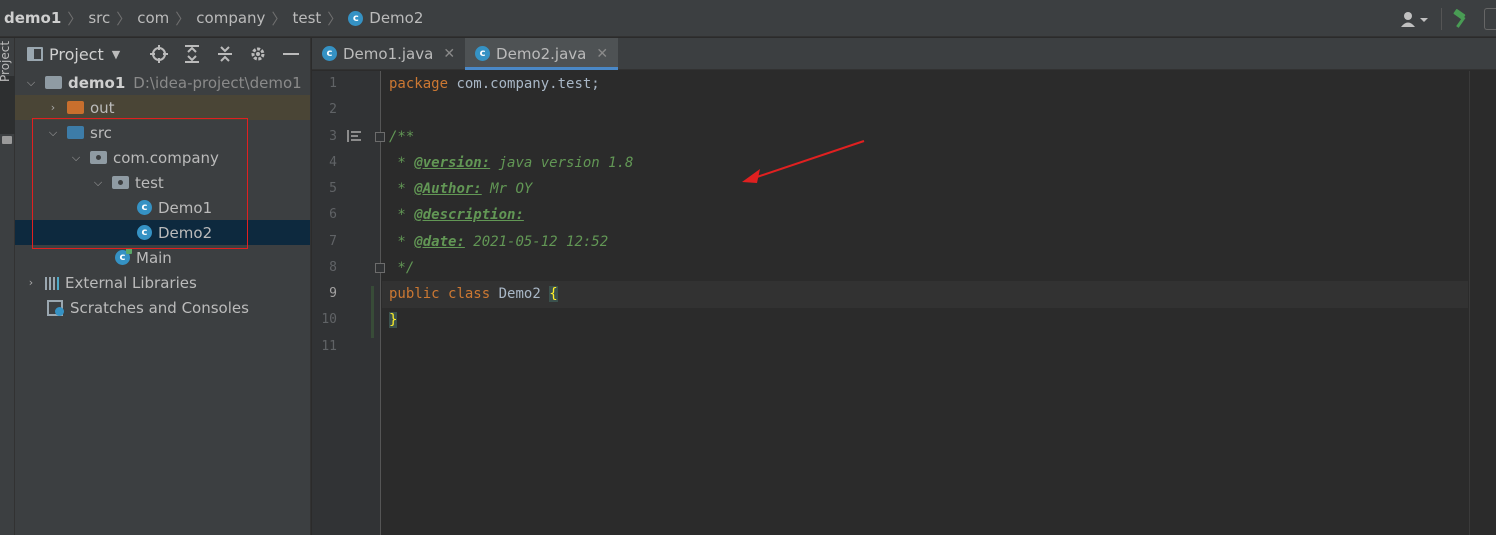 Image resolution: width=1496 pixels, height=535 pixels. Describe the element at coordinates (904, 54) in the screenshot. I see `editor-tab-bar: c Demo1.java ✕ c Demo2.java ✕` at that location.